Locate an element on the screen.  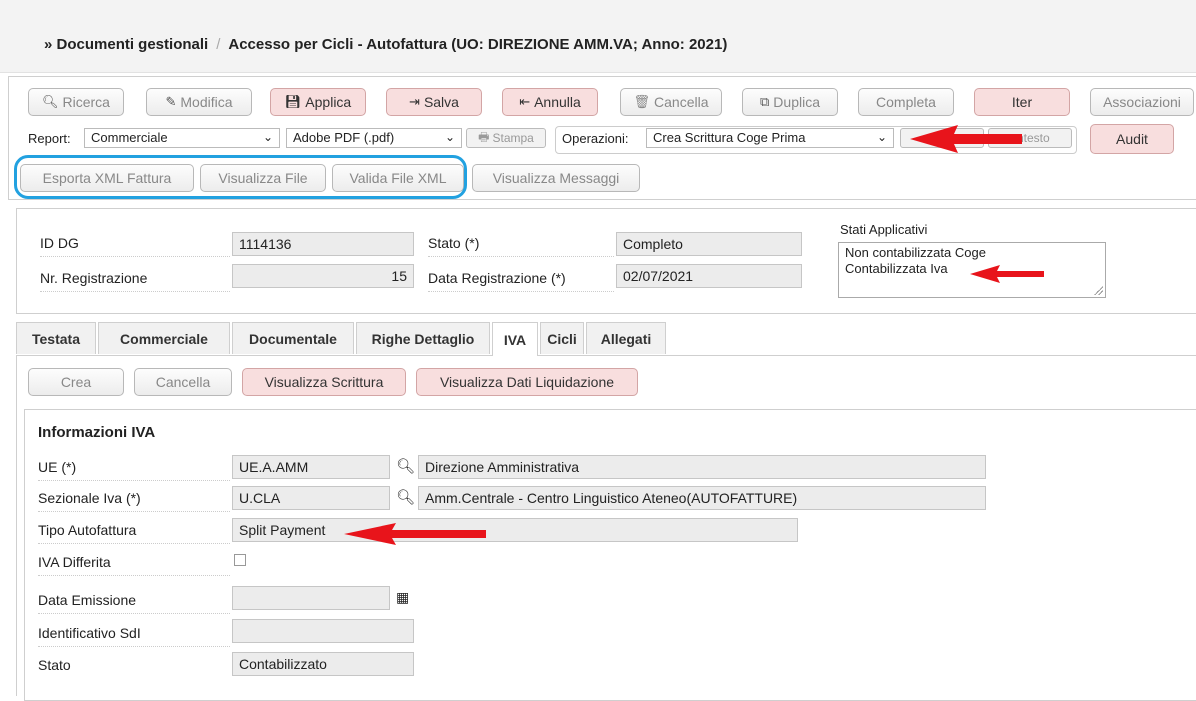
id-dg-field: 1114136 is located at coordinates (323, 244).